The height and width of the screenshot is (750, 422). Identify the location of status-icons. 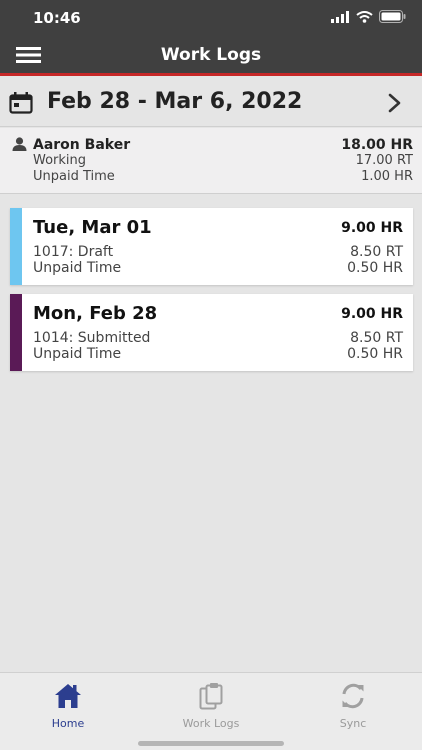
(368, 16).